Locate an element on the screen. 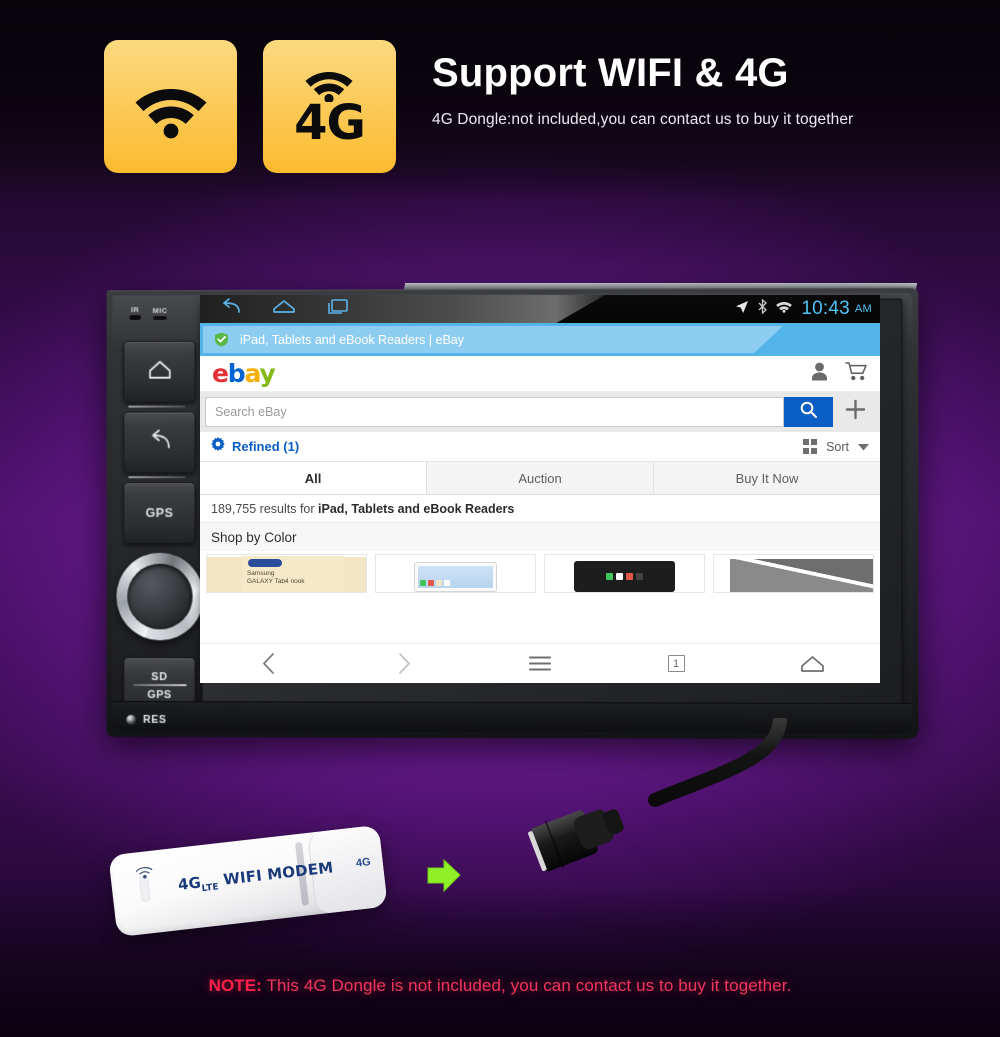 This screenshot has height=1037, width=1000. browser-tab-bar: iPad, Tablets and eBook Readers | eBay is located at coordinates (540, 339).